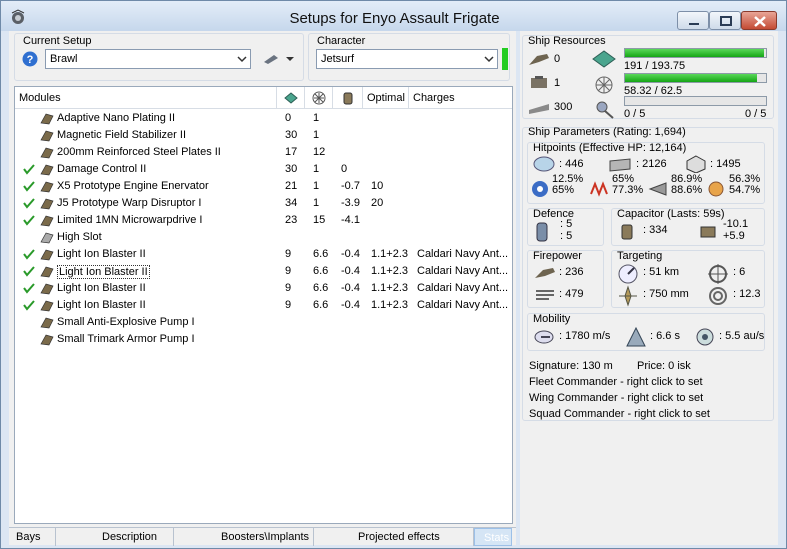 The image size is (787, 549). What do you see at coordinates (696, 164) in the screenshot?
I see `hull-icon` at bounding box center [696, 164].